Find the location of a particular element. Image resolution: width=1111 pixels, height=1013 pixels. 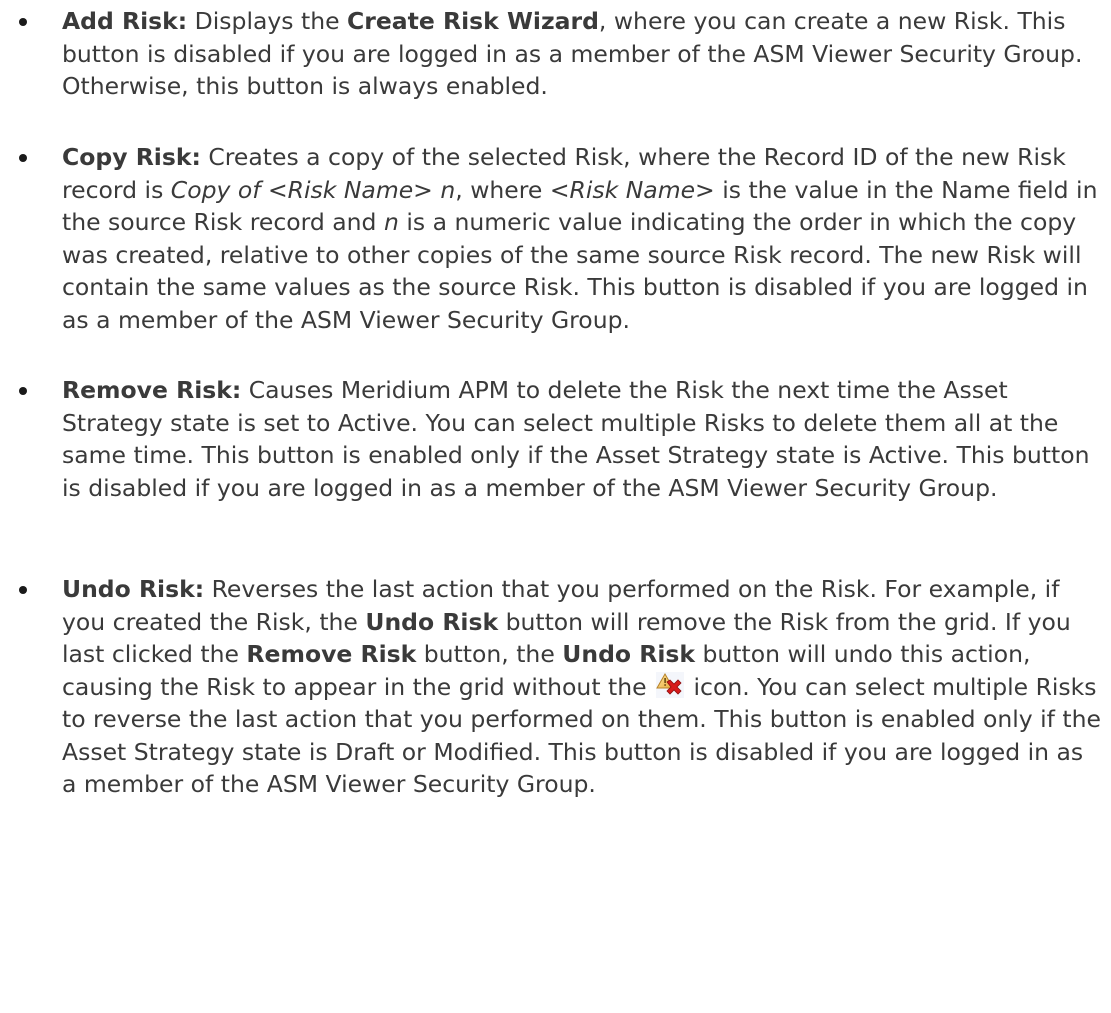

remove-risk-label: Remove Risk is located at coordinates (331, 654).